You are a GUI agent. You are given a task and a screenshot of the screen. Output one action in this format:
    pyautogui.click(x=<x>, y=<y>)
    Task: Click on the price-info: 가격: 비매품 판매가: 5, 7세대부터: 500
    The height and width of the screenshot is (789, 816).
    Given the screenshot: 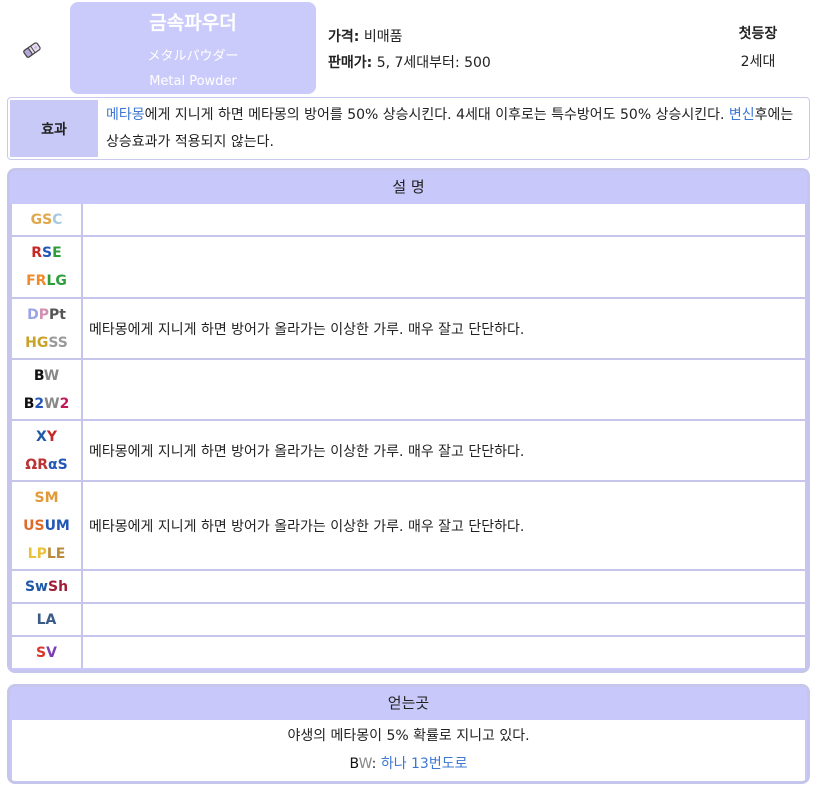 What is the action you would take?
    pyautogui.click(x=409, y=50)
    